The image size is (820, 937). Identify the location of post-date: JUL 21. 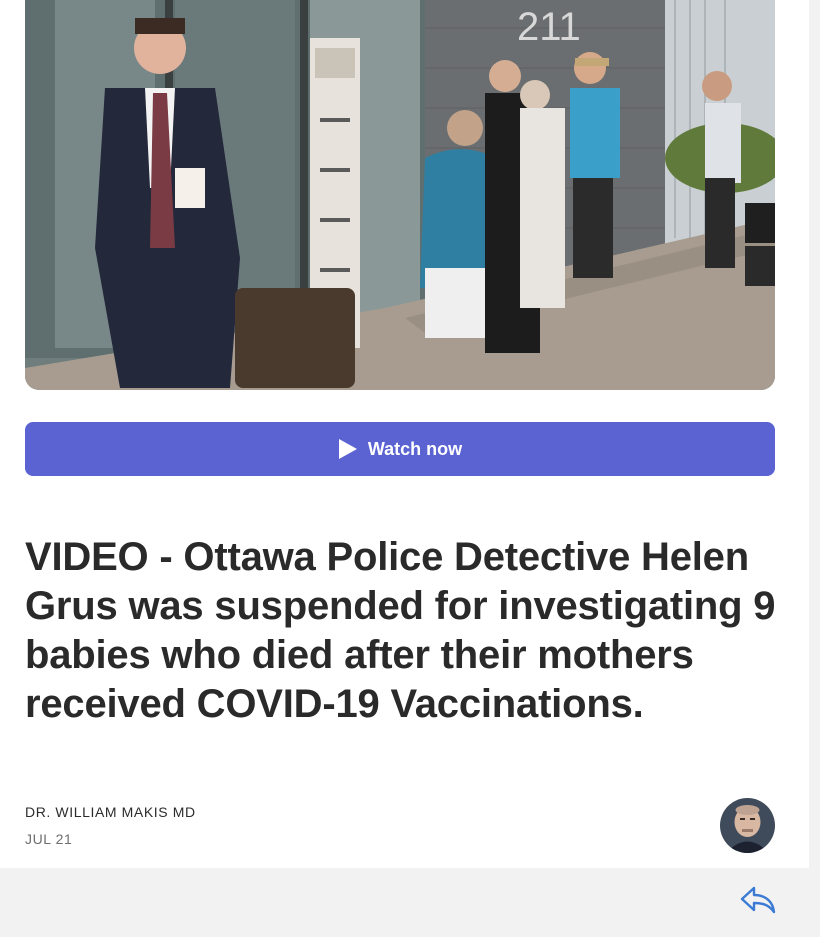
(49, 839).